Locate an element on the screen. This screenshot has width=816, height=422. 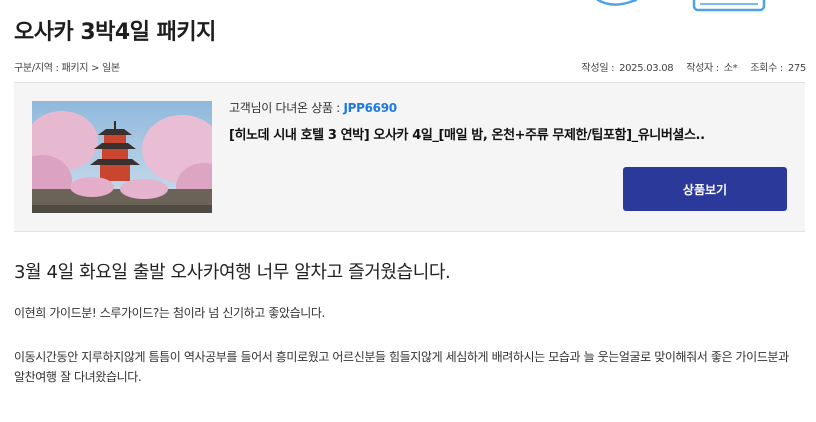
post-author: 소* is located at coordinates (730, 68).